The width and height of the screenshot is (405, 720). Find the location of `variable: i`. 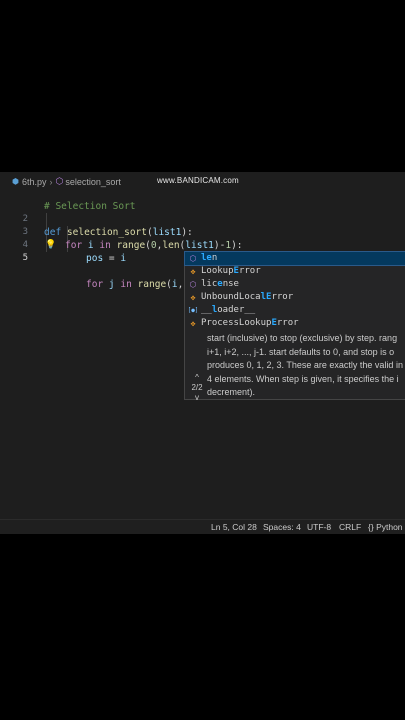

variable: i is located at coordinates (123, 258).